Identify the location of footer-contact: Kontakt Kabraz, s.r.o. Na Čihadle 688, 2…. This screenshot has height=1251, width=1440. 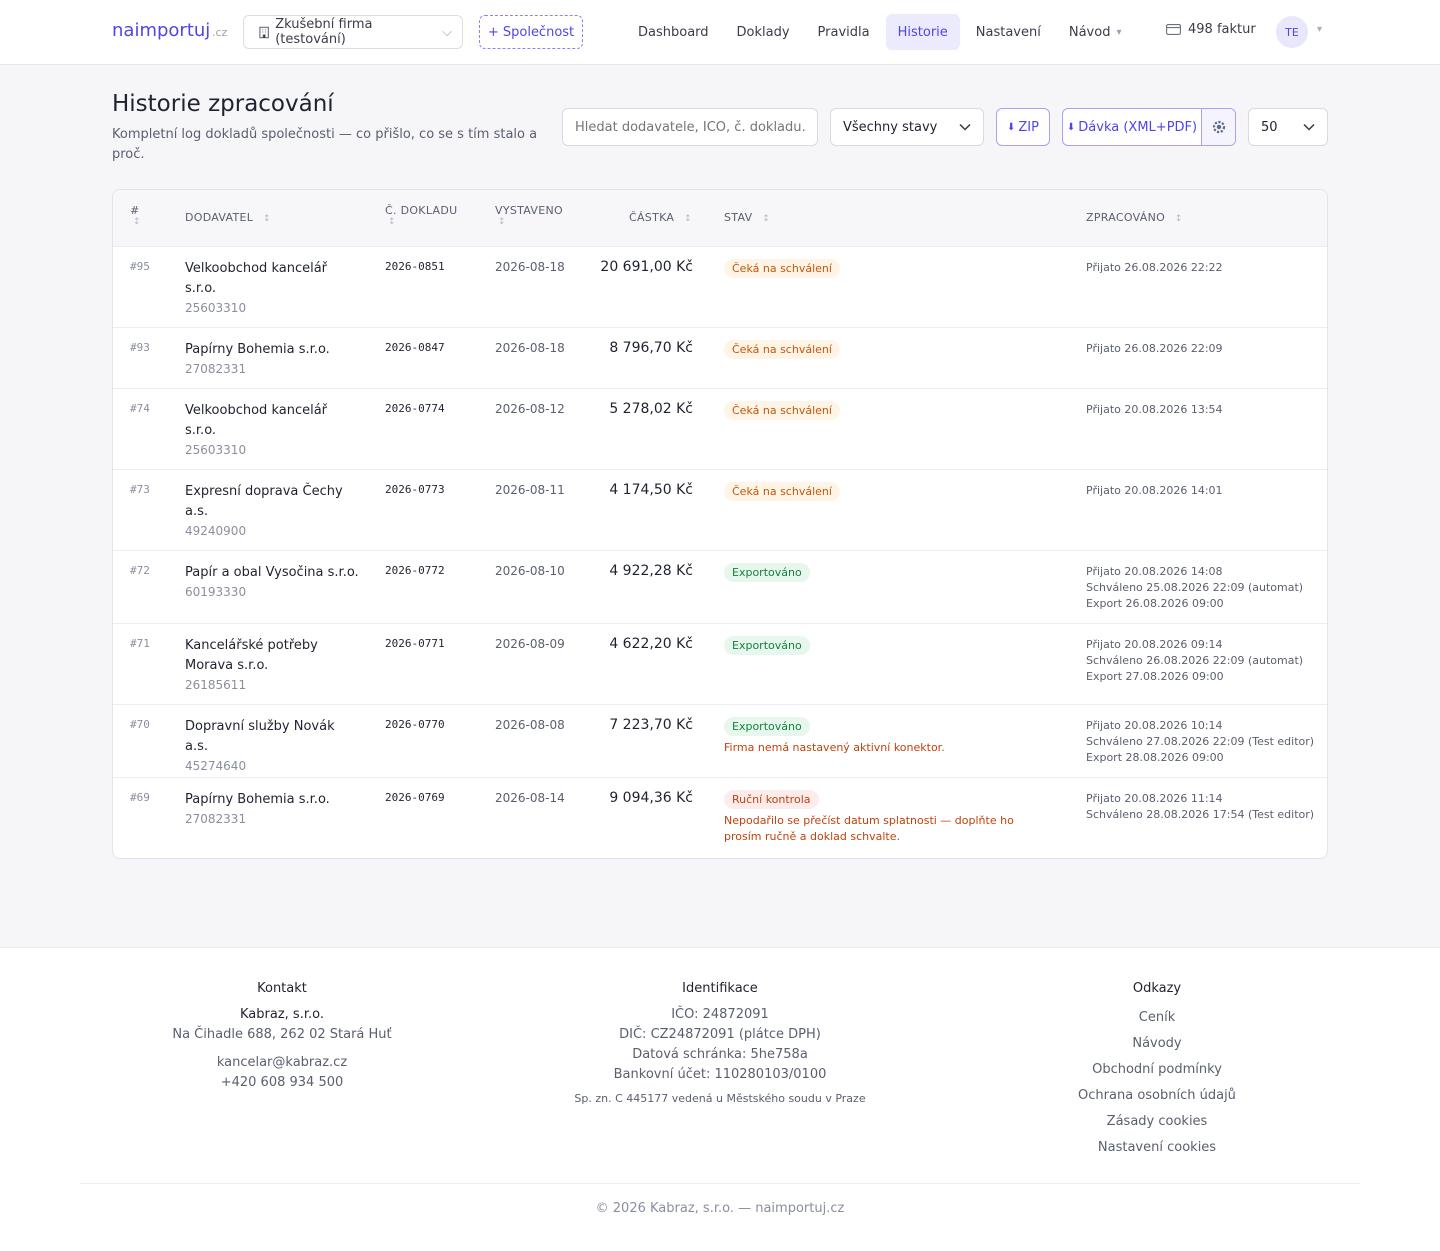
(282, 1037).